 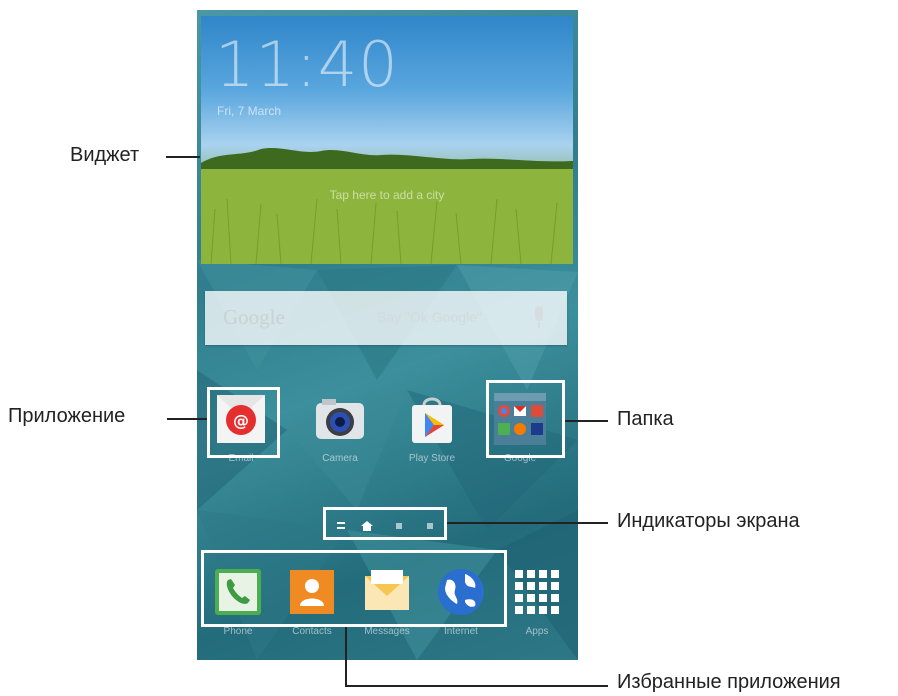 What do you see at coordinates (527, 523) in the screenshot?
I see `callout-line-indicators` at bounding box center [527, 523].